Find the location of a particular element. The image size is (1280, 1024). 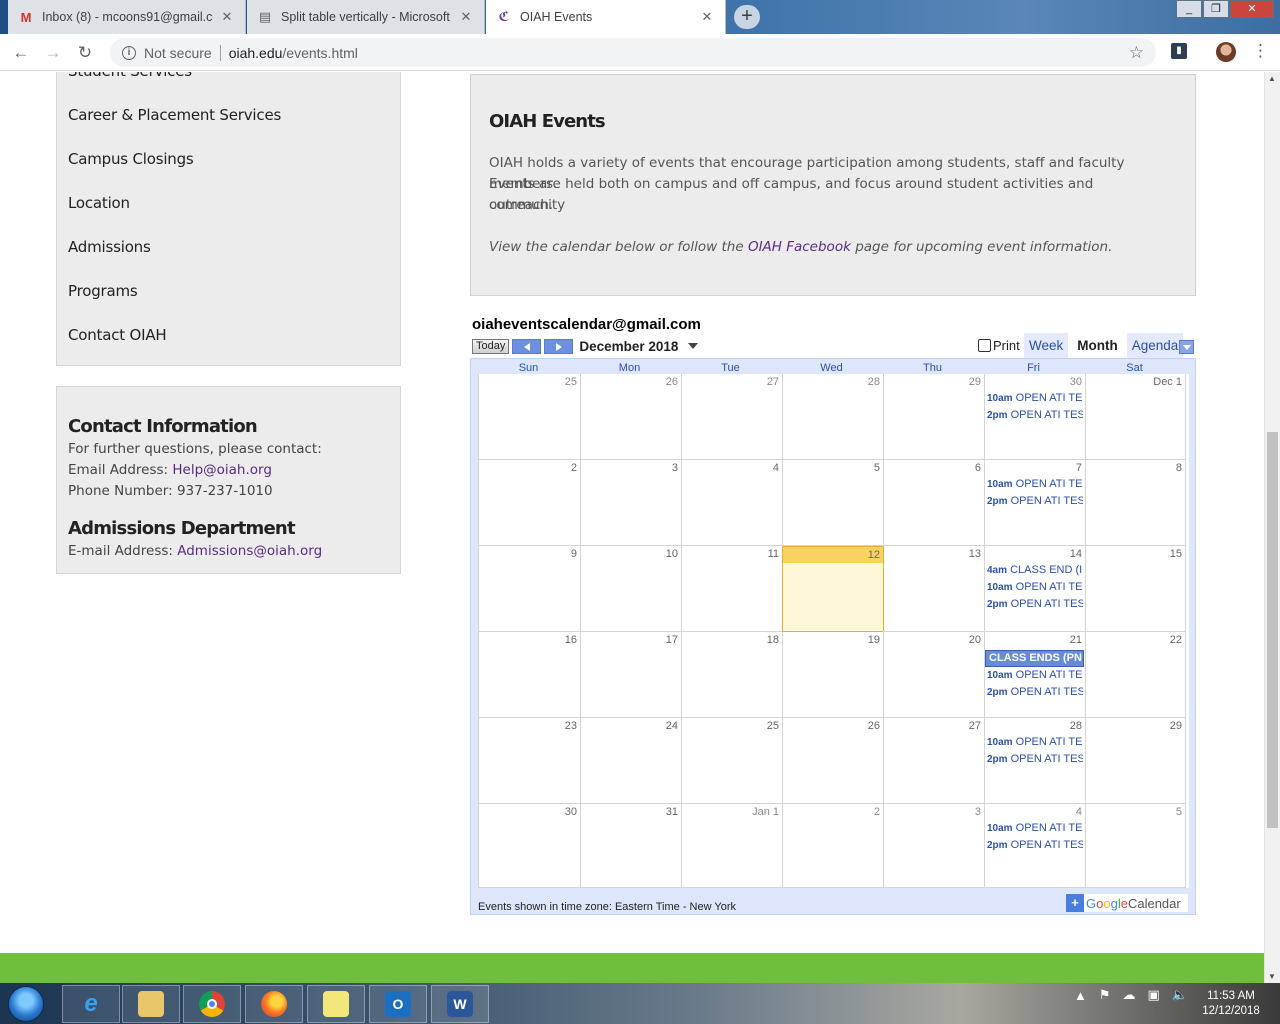

day-number: 19 is located at coordinates (874, 640).